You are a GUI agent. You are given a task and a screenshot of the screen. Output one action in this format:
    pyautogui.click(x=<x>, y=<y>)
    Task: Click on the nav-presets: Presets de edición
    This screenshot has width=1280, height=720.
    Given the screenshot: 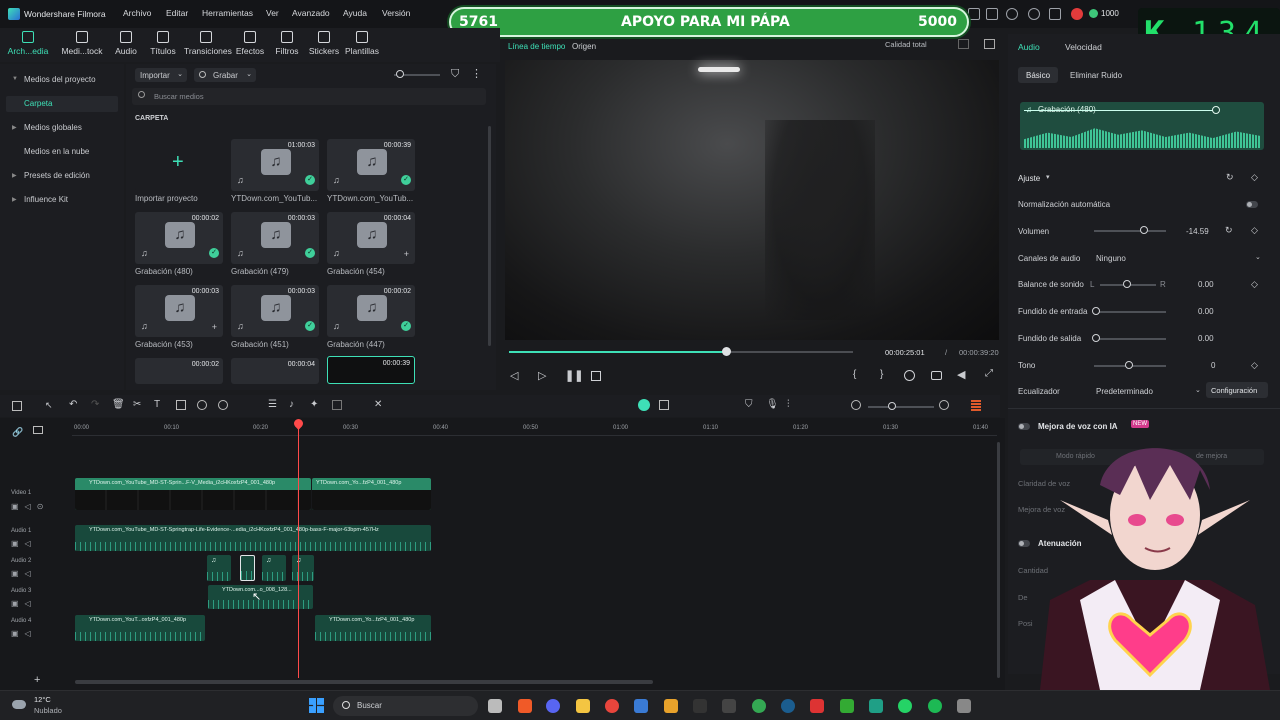 What is the action you would take?
    pyautogui.click(x=57, y=175)
    